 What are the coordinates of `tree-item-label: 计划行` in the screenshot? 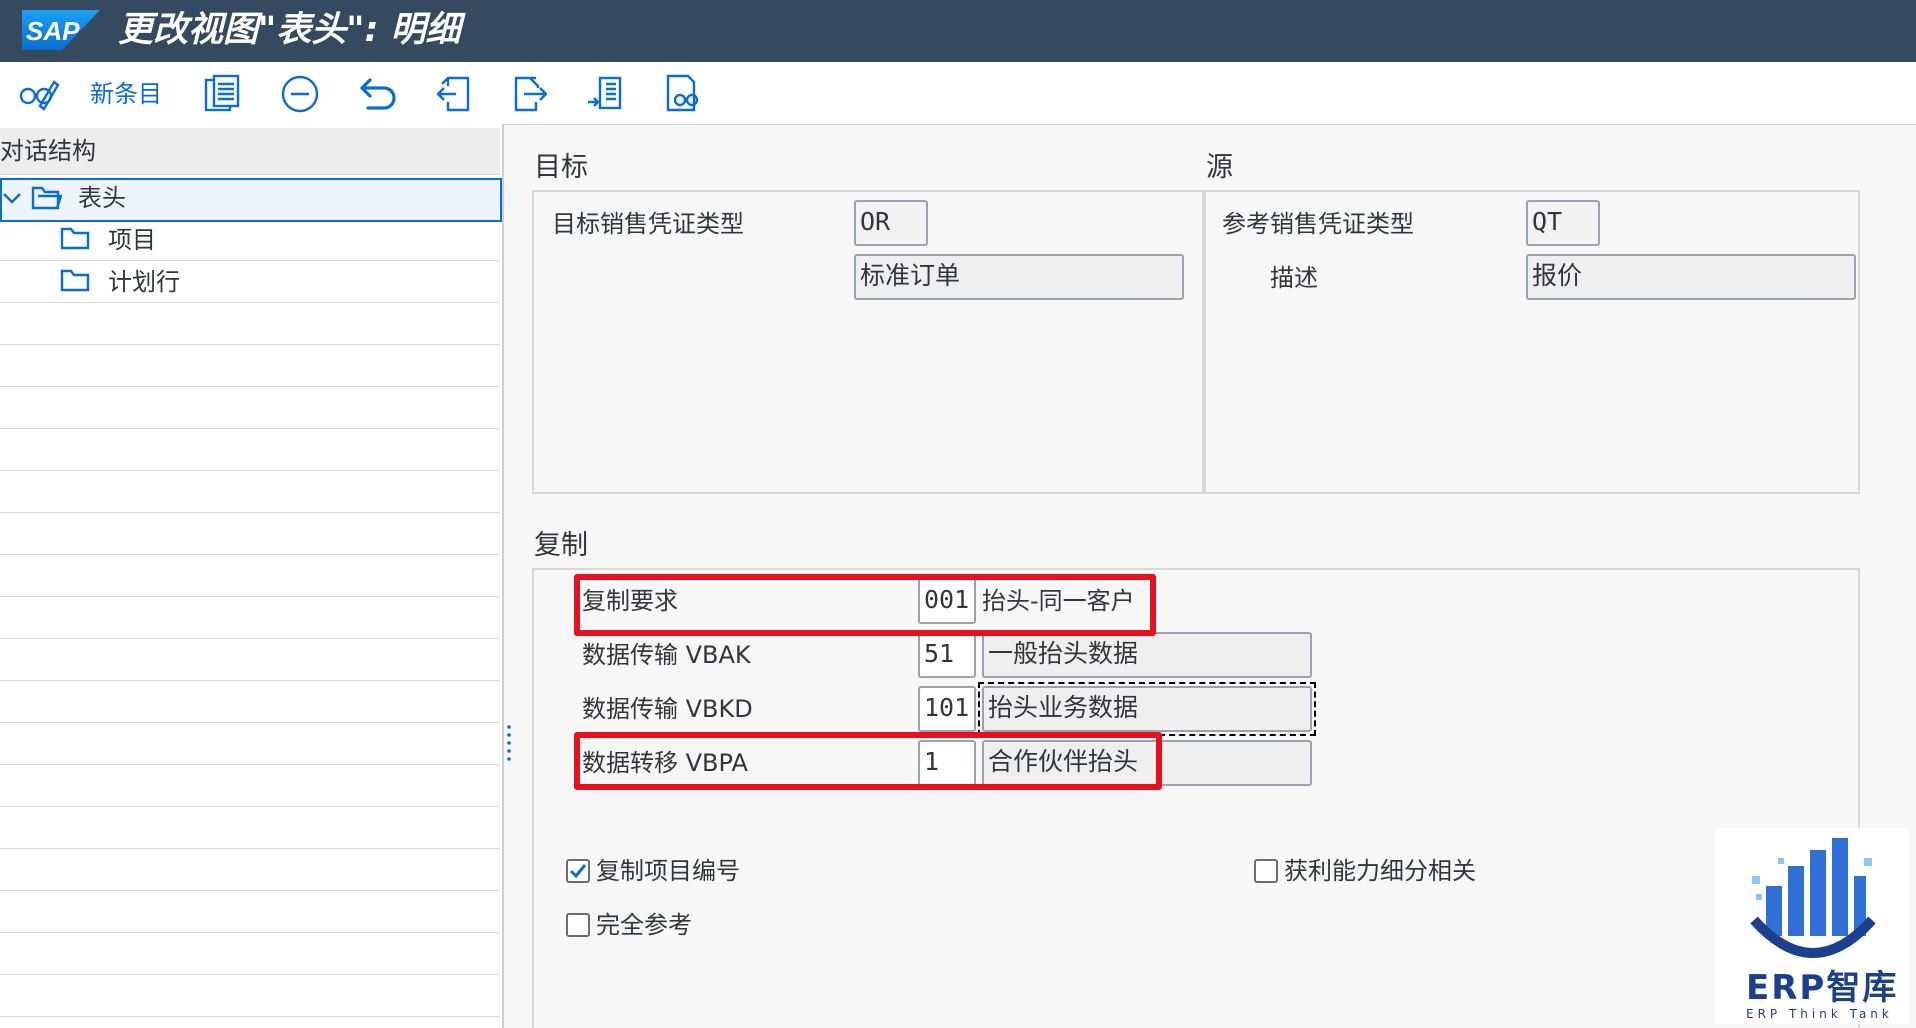 It's located at (144, 282).